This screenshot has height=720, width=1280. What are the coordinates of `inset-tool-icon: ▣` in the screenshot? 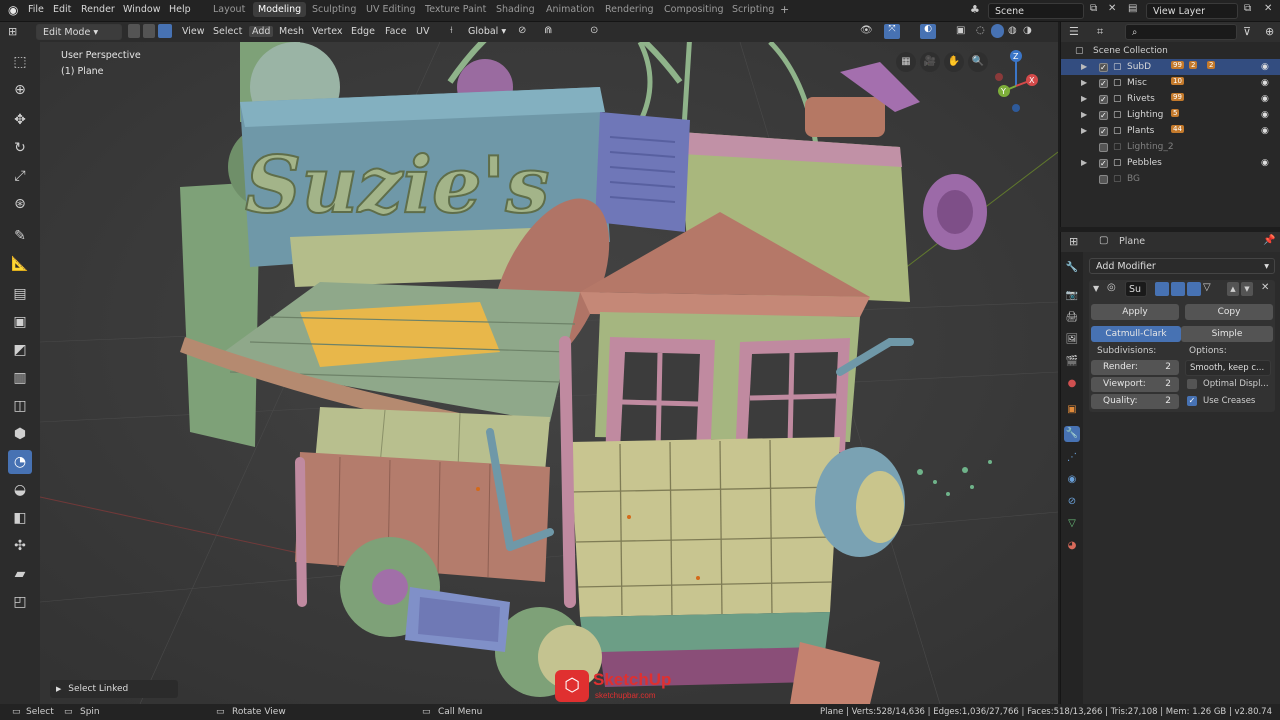 It's located at (20, 322).